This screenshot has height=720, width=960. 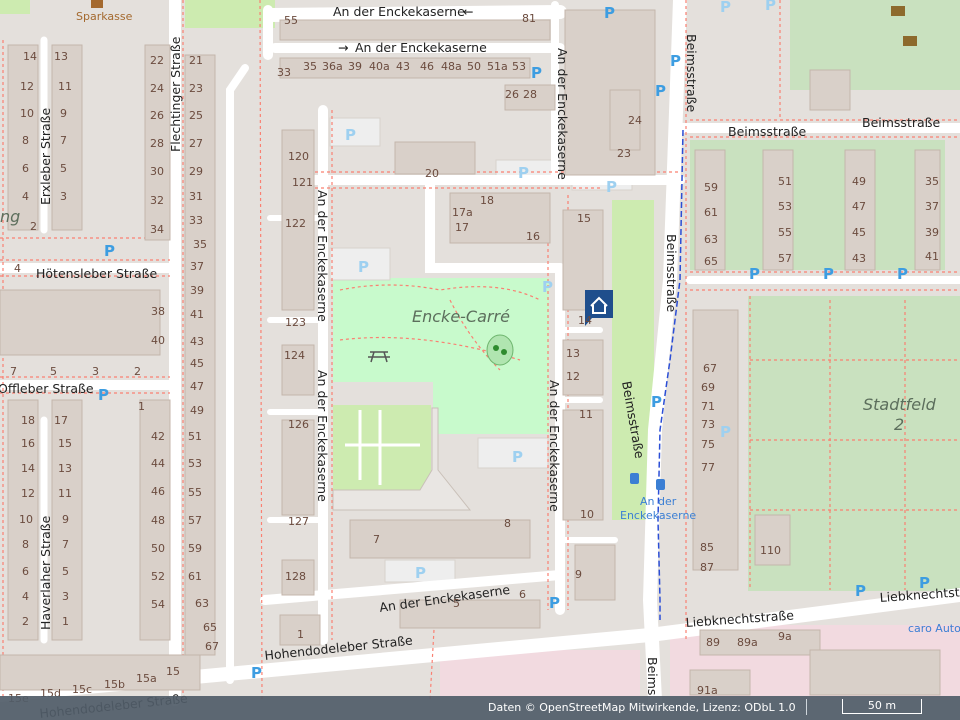 I want to click on svg-text: 45, so click(x=197, y=363).